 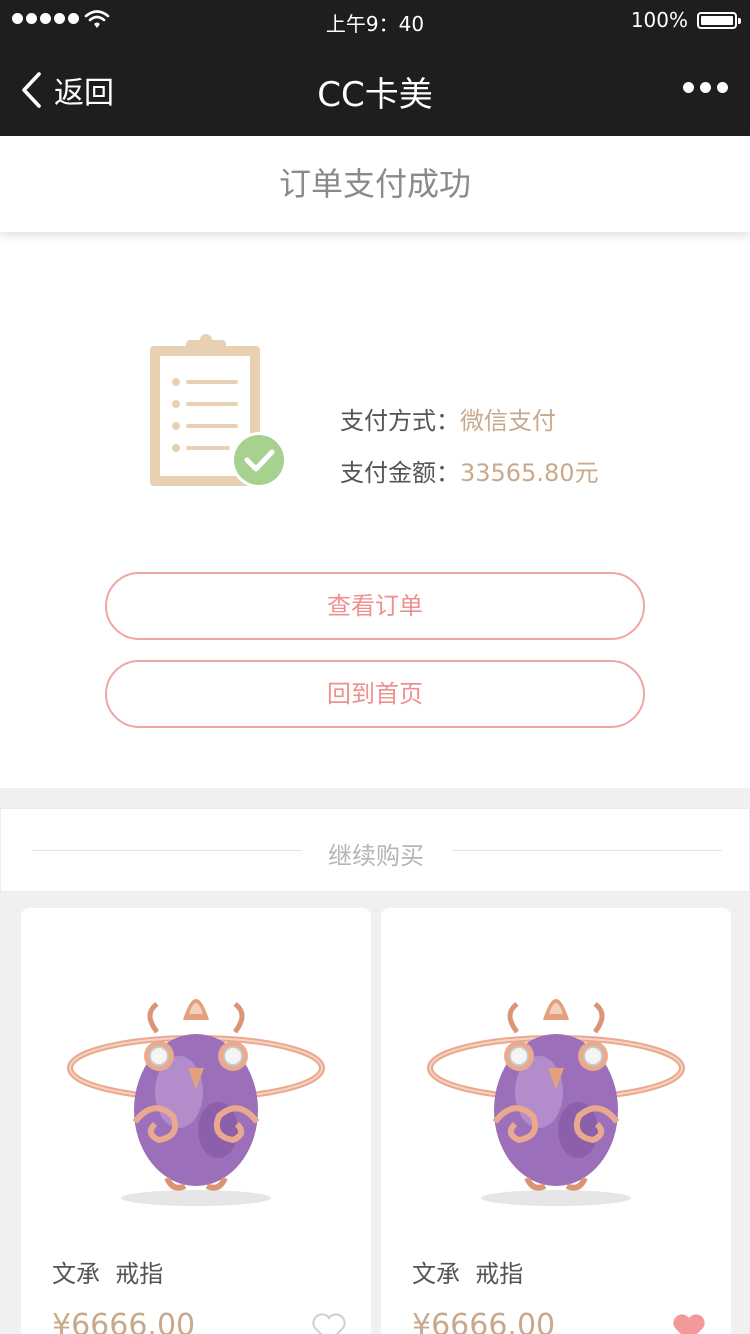 I want to click on page-header: 订单支付成功, so click(x=375, y=184).